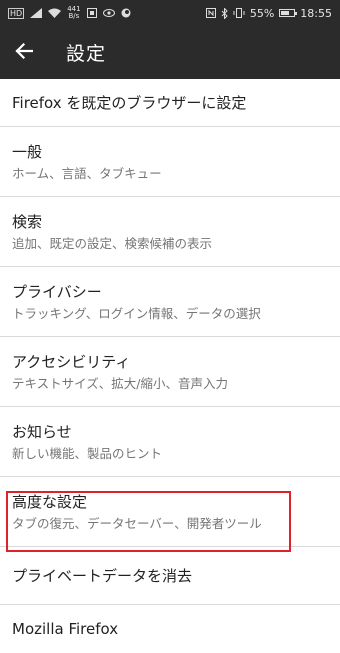 This screenshot has height=653, width=340. What do you see at coordinates (102, 575) in the screenshot?
I see `settings-item-title: プライベートデータを消去` at bounding box center [102, 575].